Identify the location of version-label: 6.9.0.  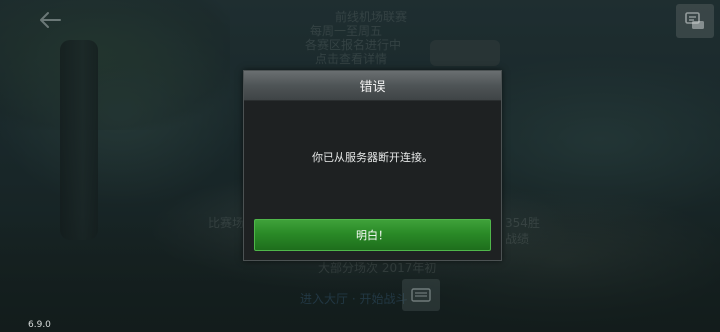
(39, 325).